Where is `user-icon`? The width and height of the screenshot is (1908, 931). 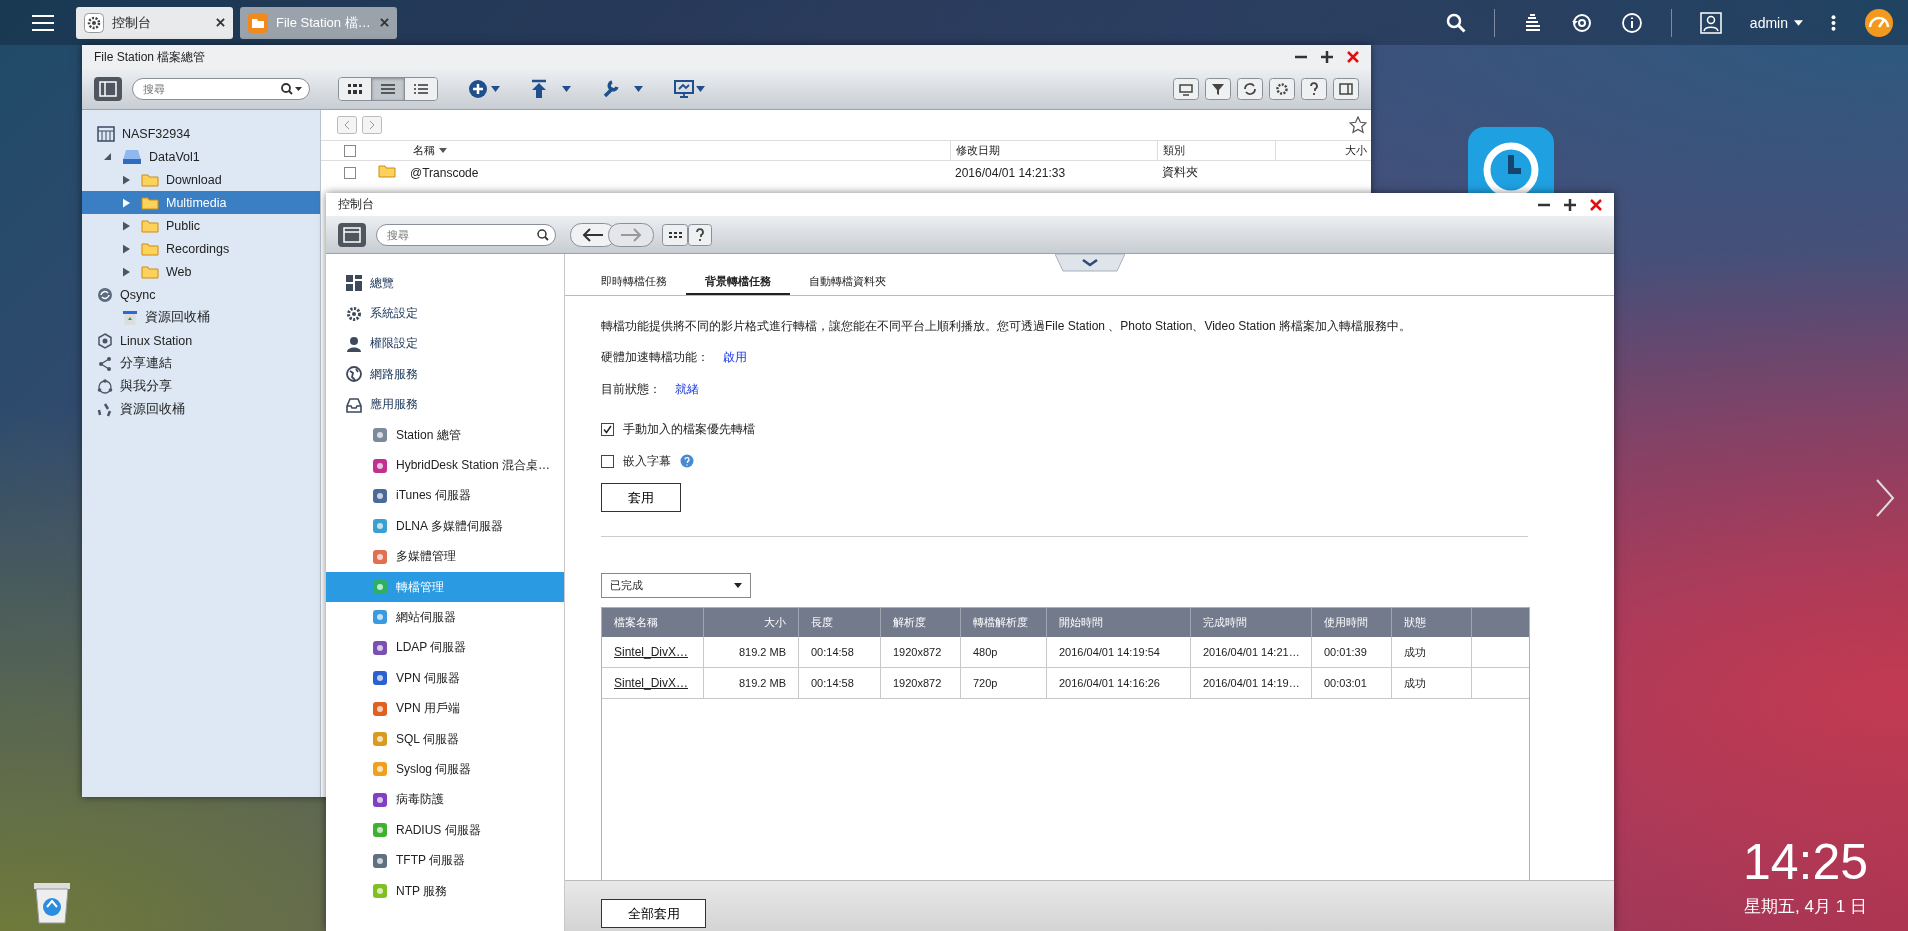
user-icon is located at coordinates (1710, 22).